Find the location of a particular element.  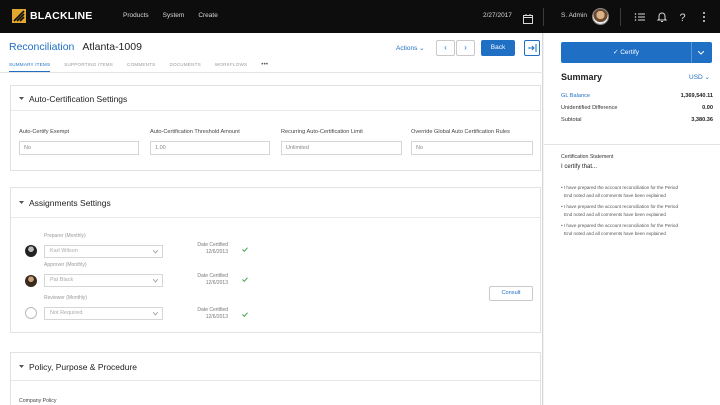

chevron-left-icon: ‹ is located at coordinates (445, 47).